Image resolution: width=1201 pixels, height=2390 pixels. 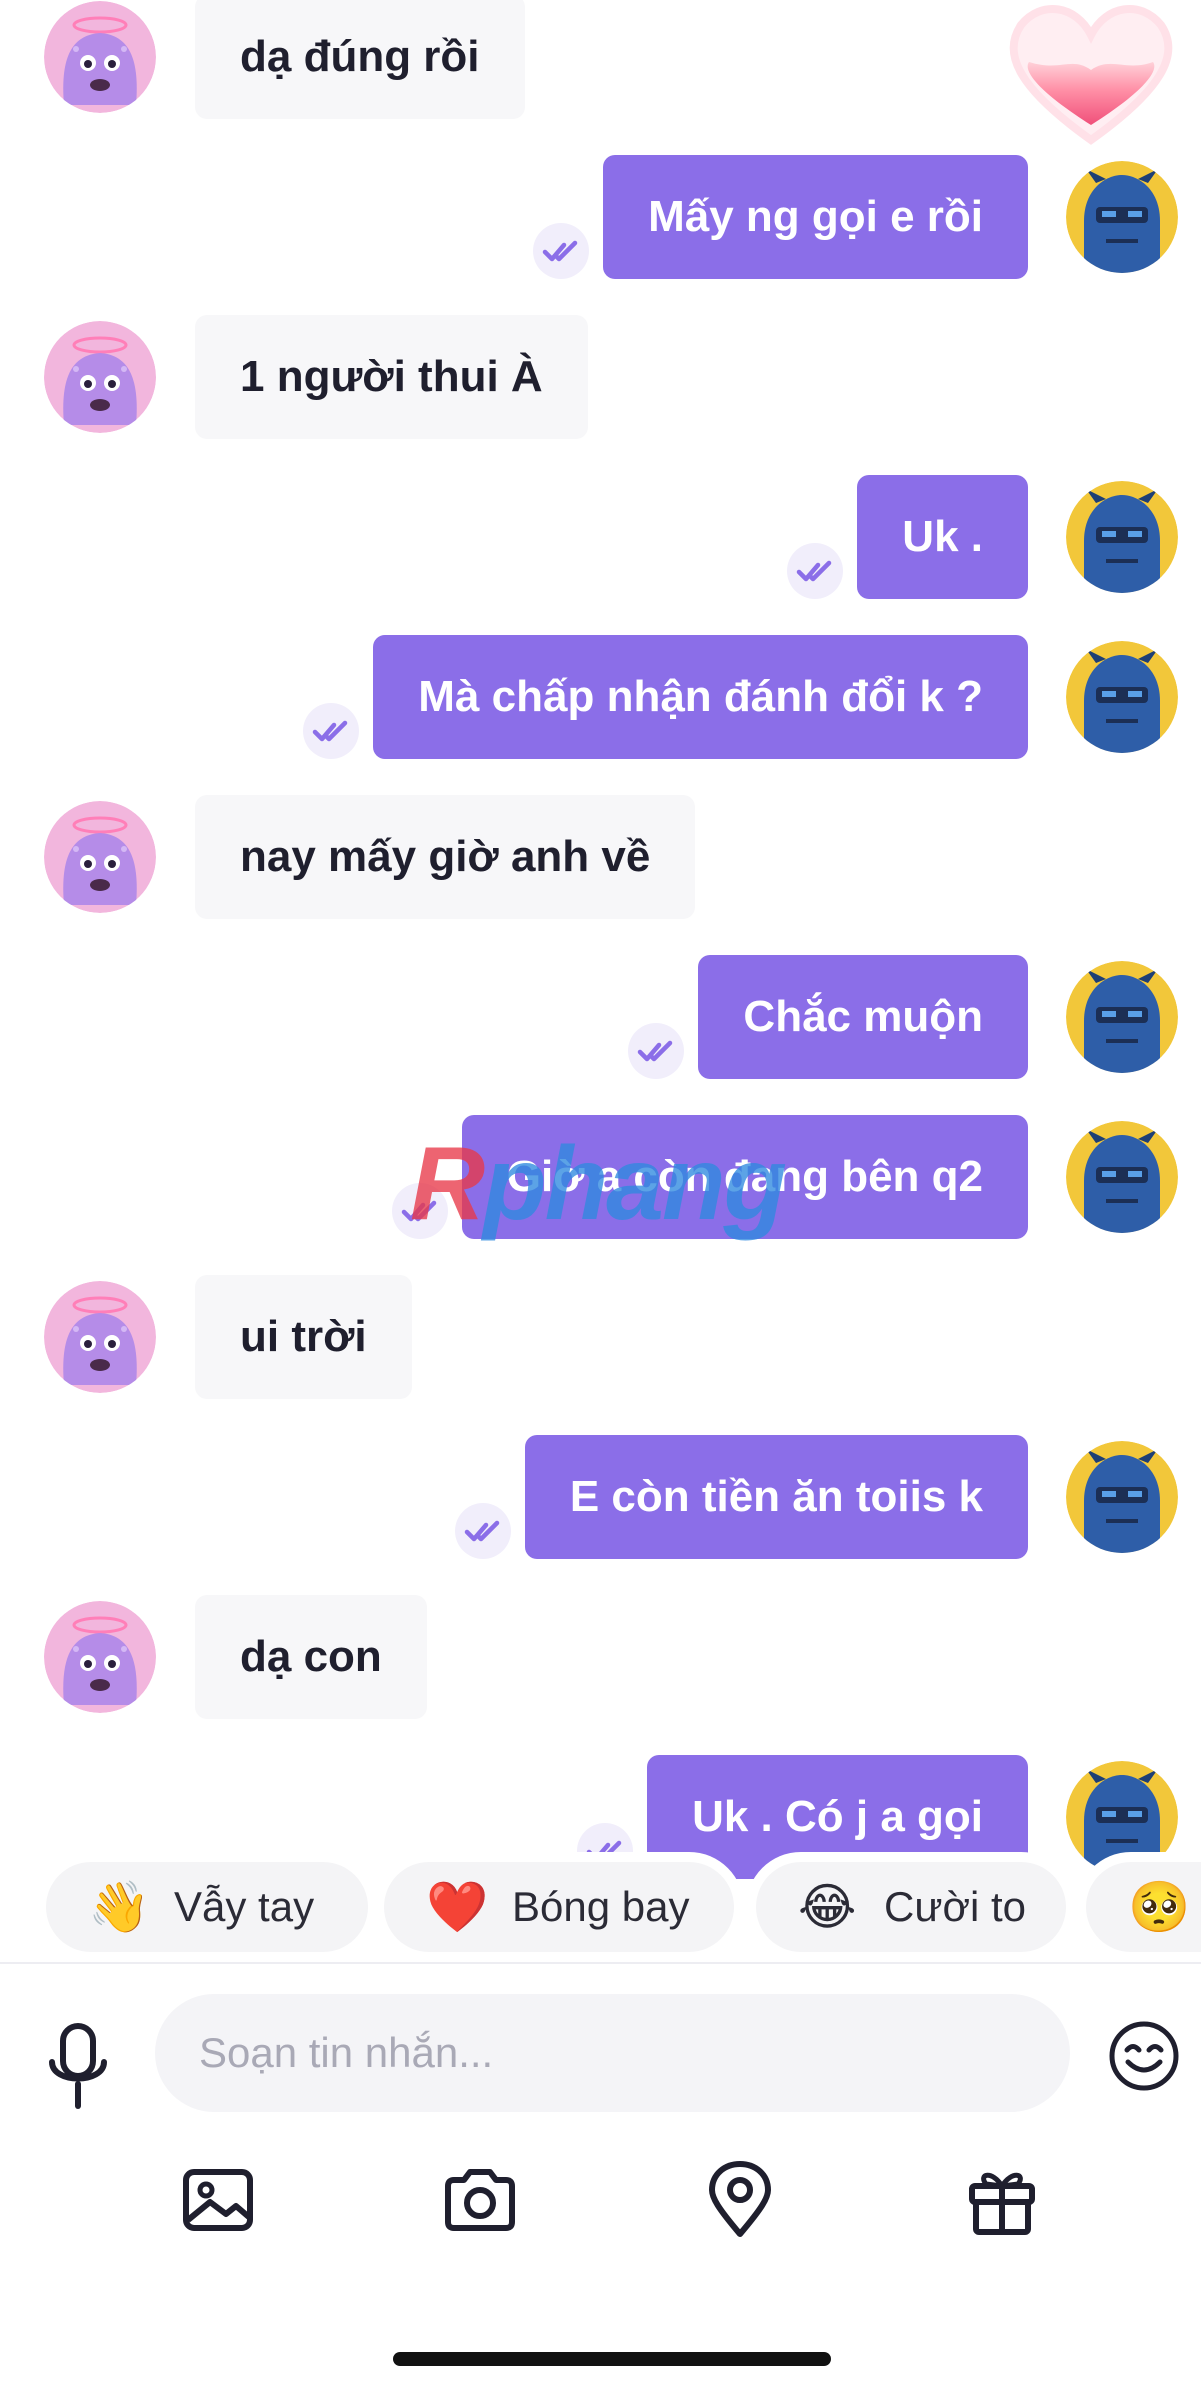 What do you see at coordinates (445, 857) in the screenshot?
I see `incoming-message: nay mấy giờ anh về` at bounding box center [445, 857].